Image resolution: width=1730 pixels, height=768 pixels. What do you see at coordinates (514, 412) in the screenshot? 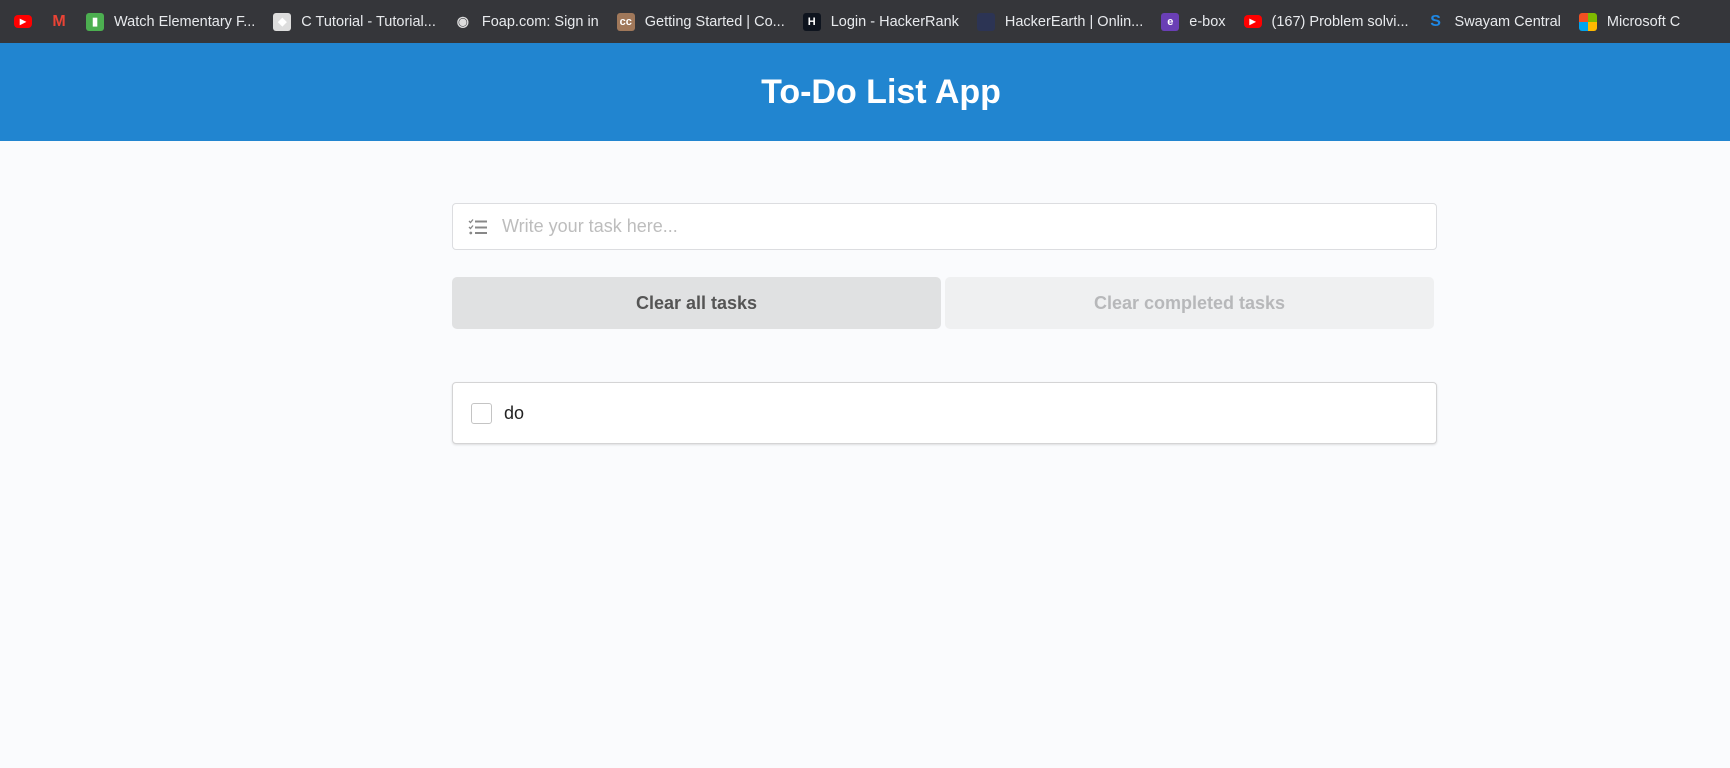
I see `task-label: do` at bounding box center [514, 412].